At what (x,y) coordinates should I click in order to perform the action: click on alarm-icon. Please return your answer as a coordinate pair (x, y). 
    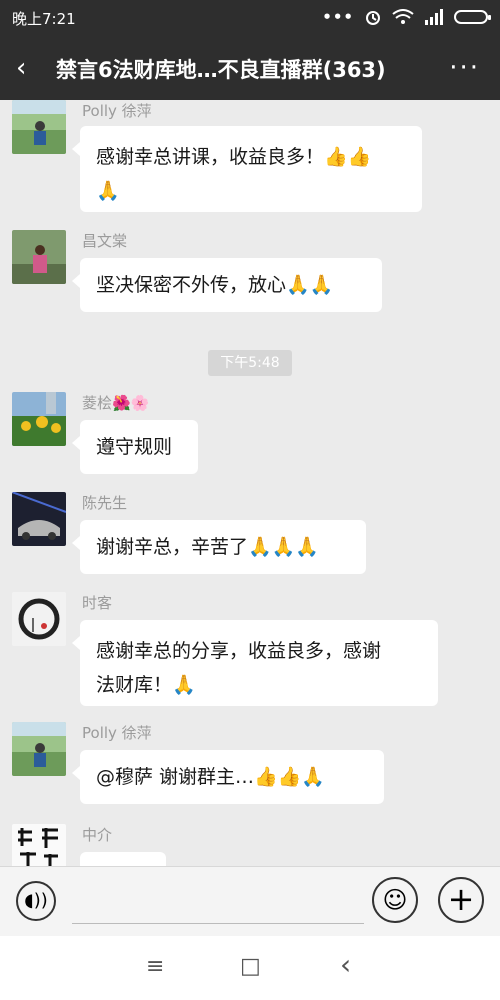
    Looking at the image, I should click on (373, 18).